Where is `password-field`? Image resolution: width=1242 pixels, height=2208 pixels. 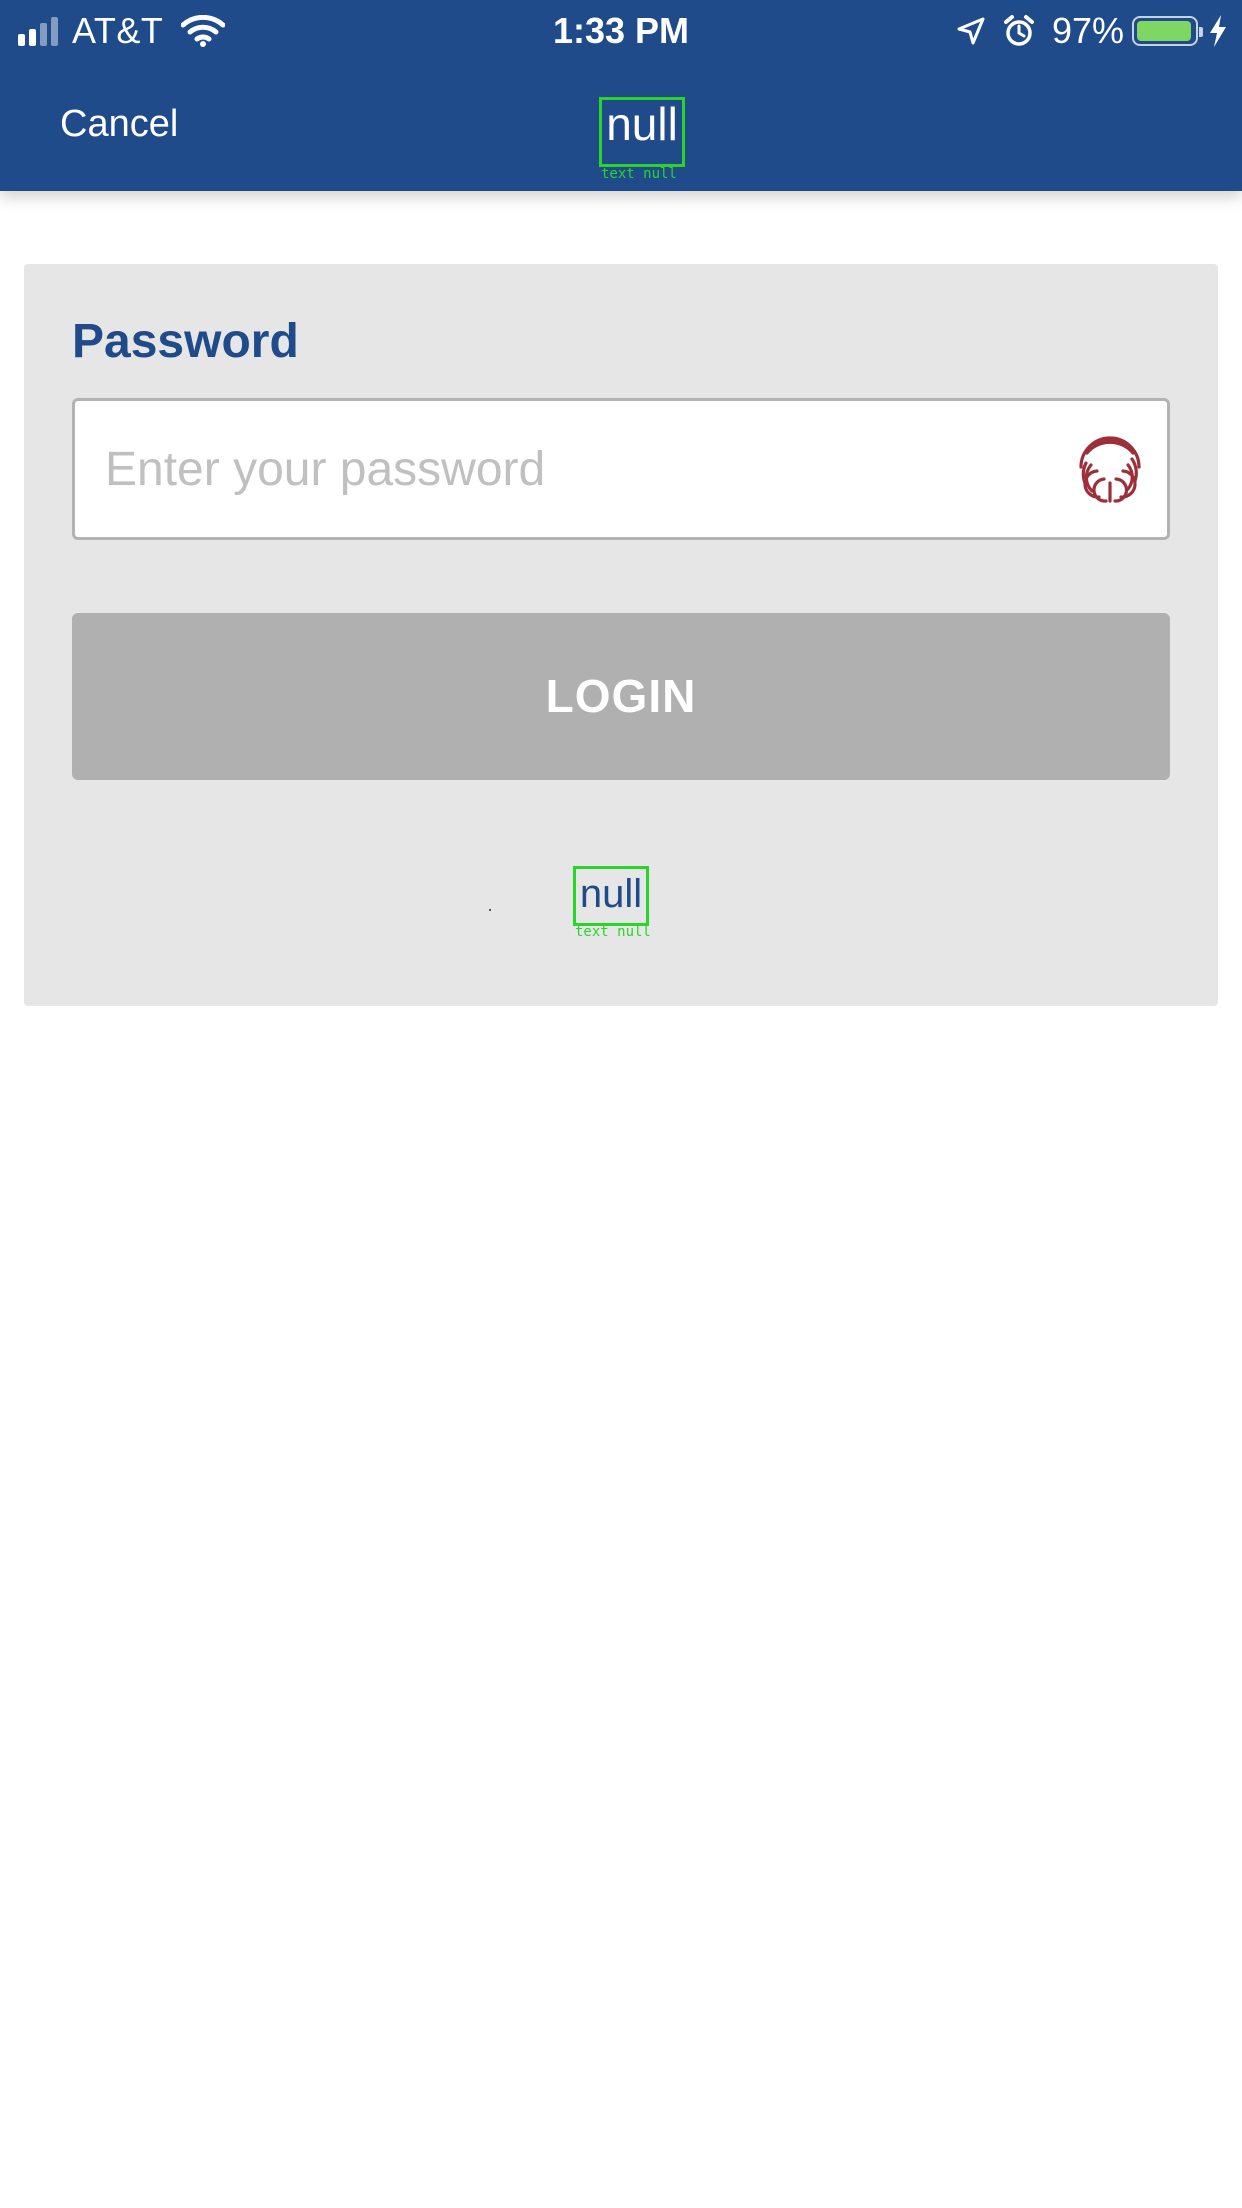
password-field is located at coordinates (621, 469).